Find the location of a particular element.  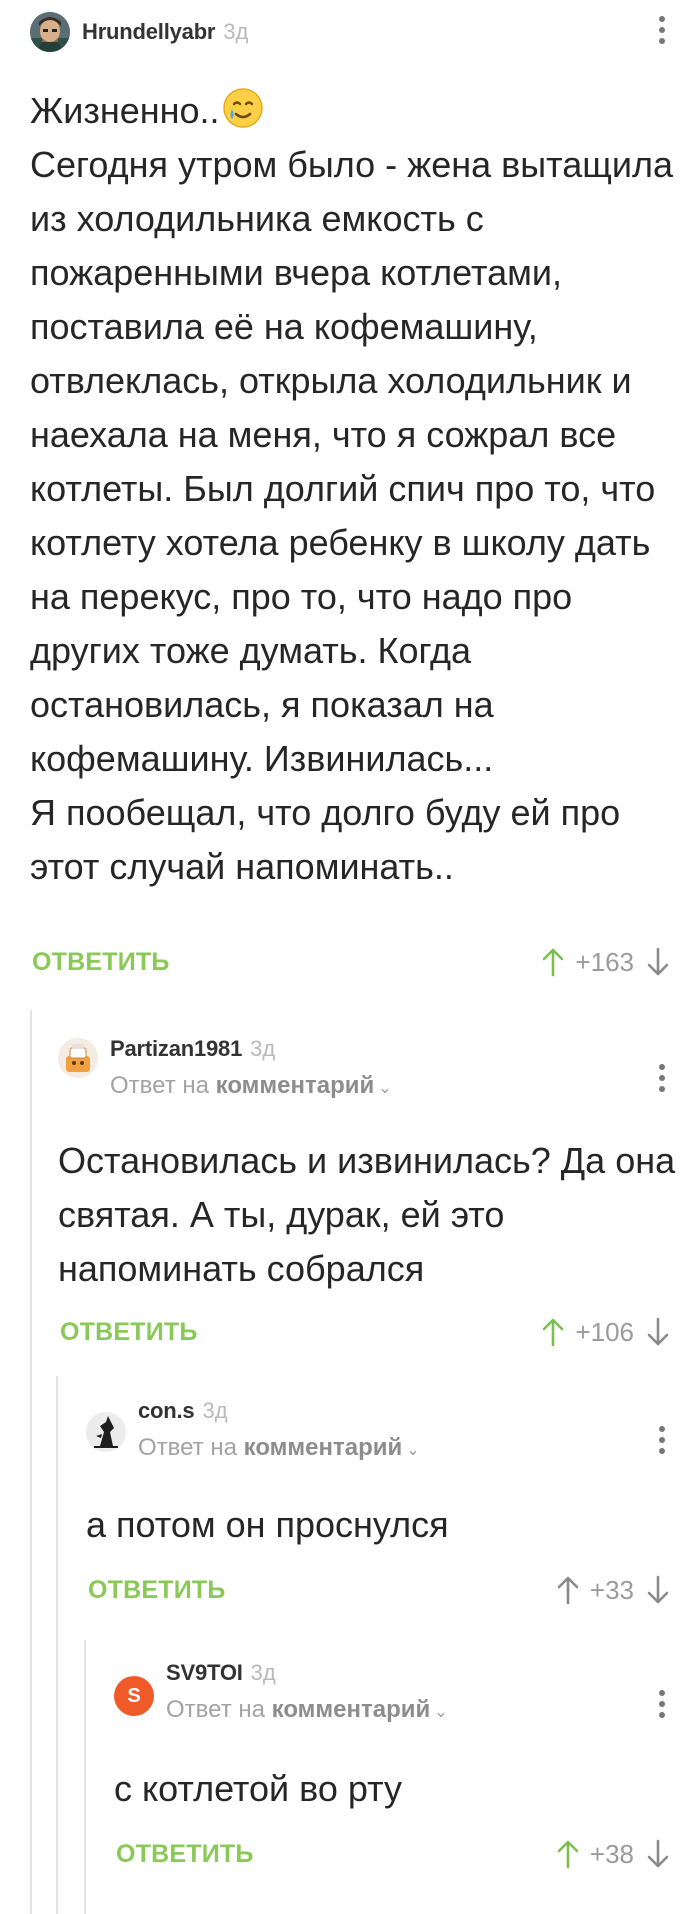

smiling-face-with-tear-emoji-icon is located at coordinates (242, 108).